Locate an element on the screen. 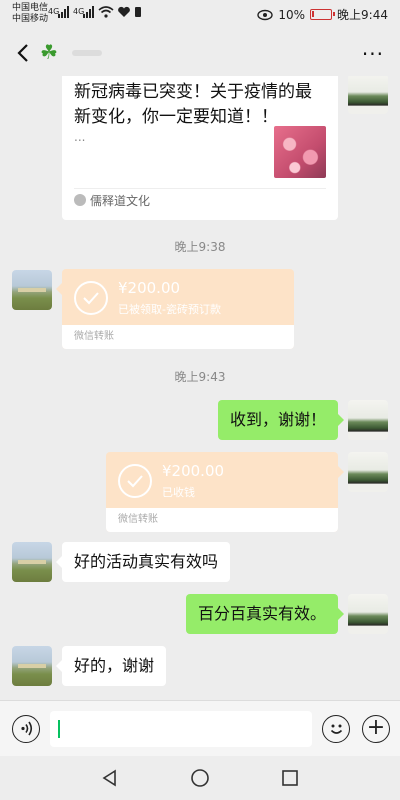 Image resolution: width=400 pixels, height=800 pixels. transfer-card-received: ¥200.00 已被领取-瓷砖预订款 微信转账 is located at coordinates (175, 309).